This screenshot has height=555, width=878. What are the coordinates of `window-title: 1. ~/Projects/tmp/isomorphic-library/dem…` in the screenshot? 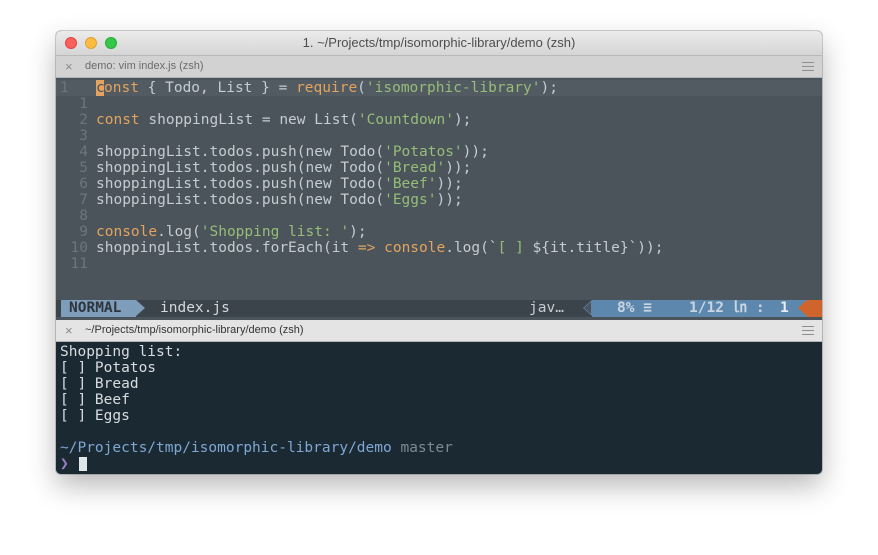 It's located at (439, 42).